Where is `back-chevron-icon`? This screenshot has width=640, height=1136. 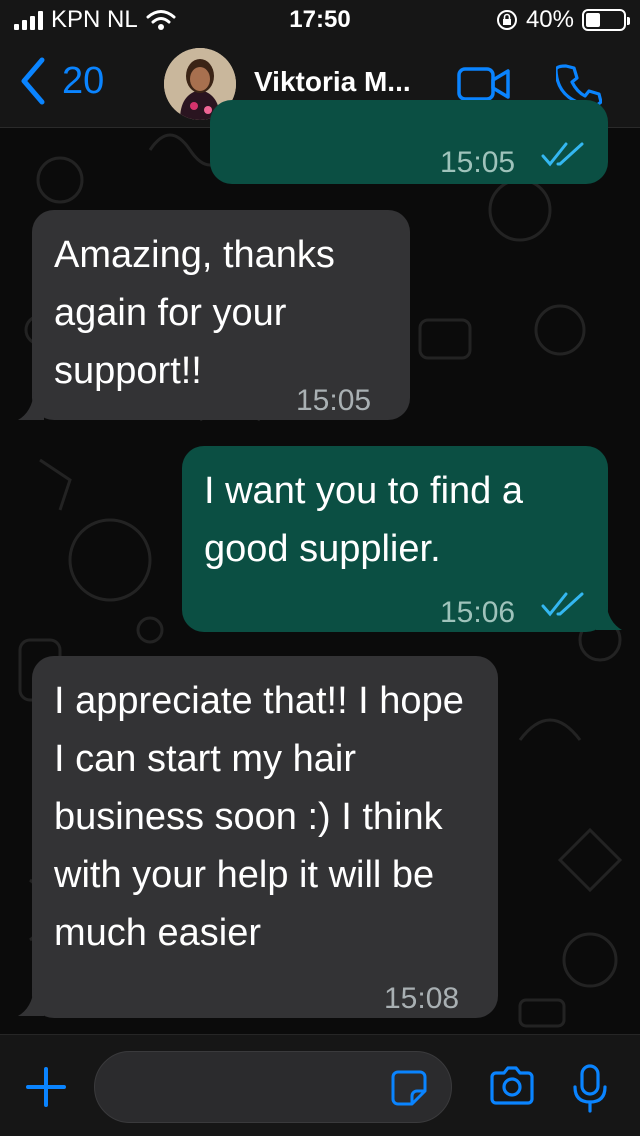 back-chevron-icon is located at coordinates (33, 81).